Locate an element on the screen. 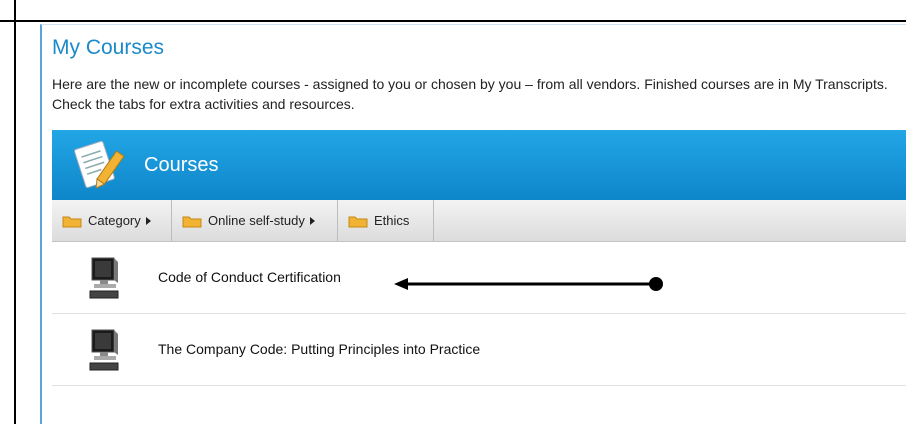 The width and height of the screenshot is (906, 424). breadcrumb-category: Category is located at coordinates (112, 220).